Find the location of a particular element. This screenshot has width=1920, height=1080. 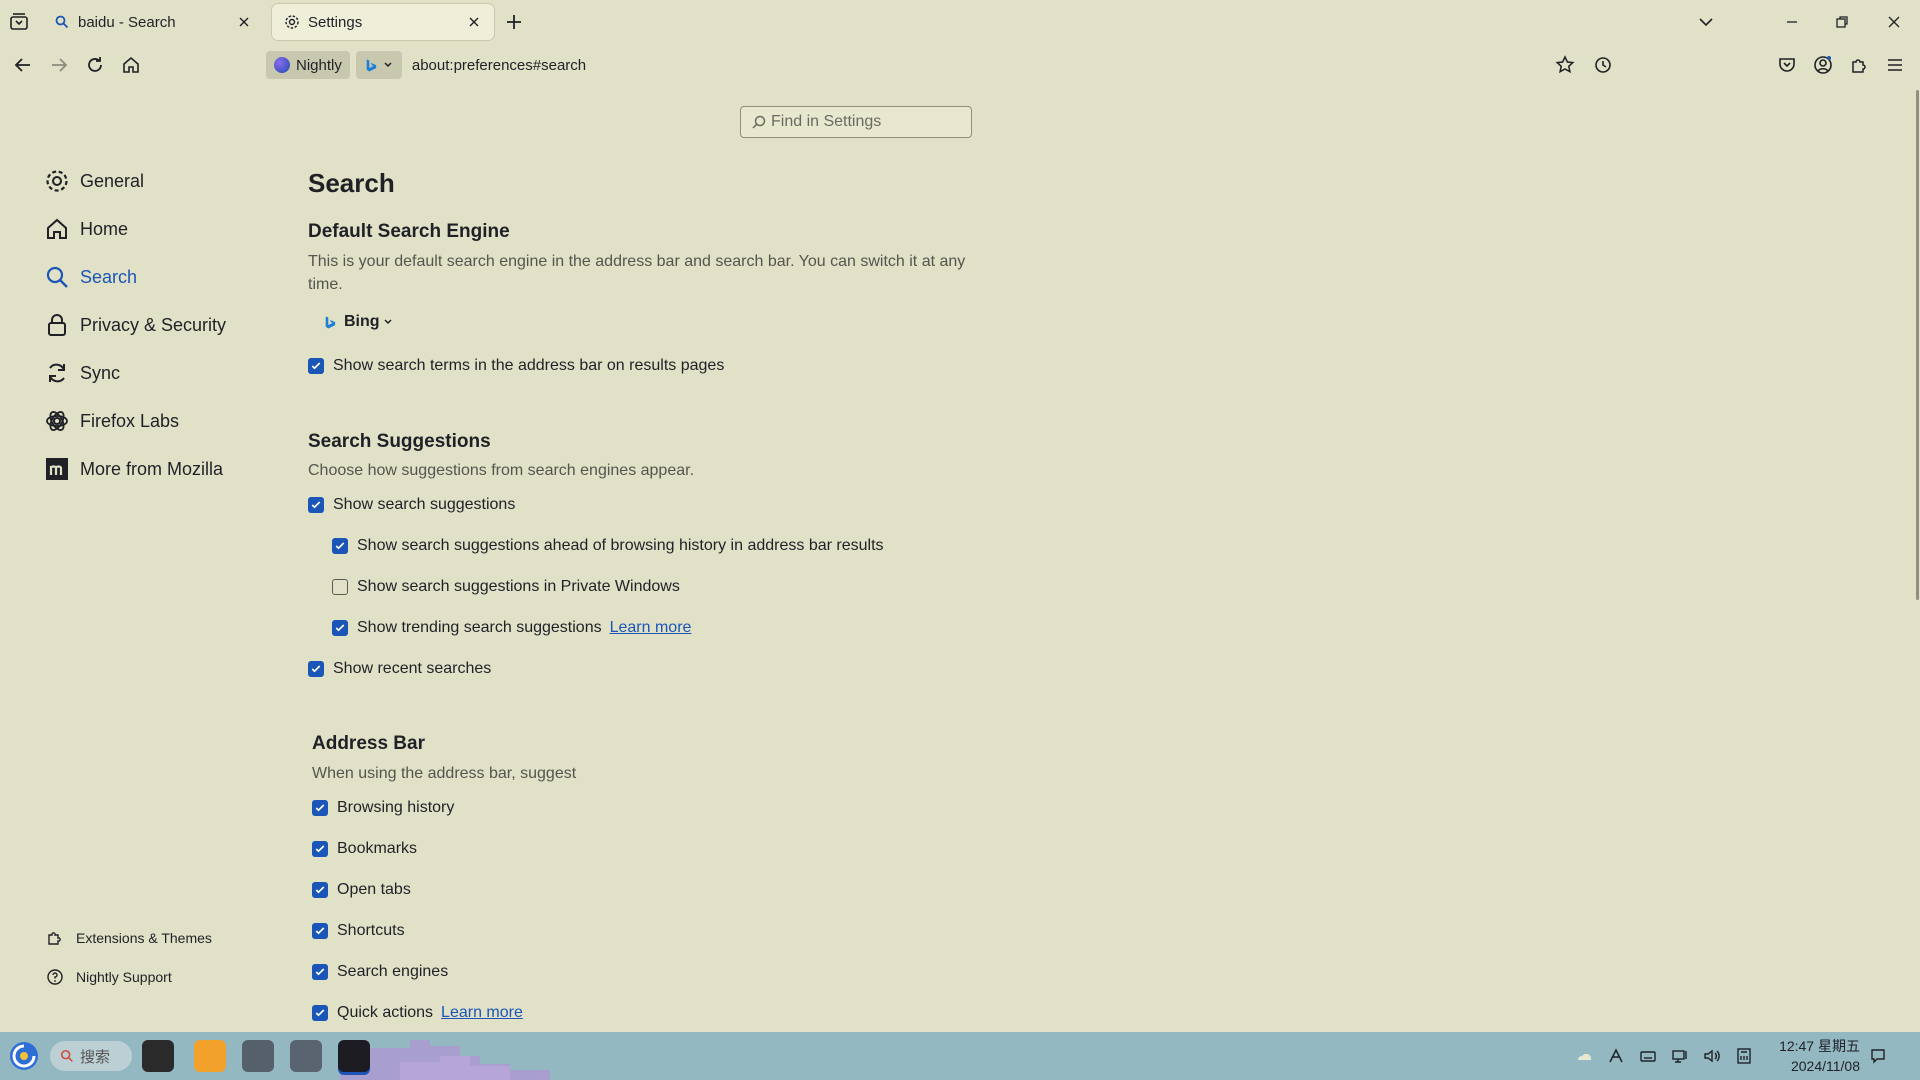

trending-suggestions-checkbox is located at coordinates (340, 628).